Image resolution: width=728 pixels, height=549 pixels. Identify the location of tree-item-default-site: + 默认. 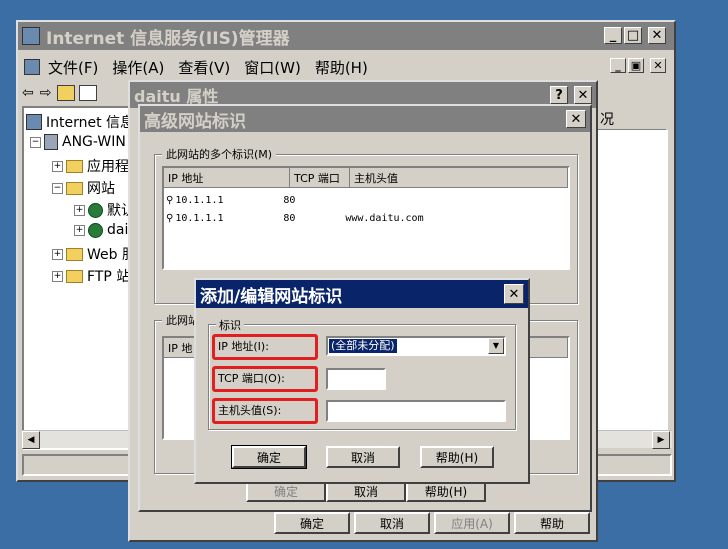
(104, 210).